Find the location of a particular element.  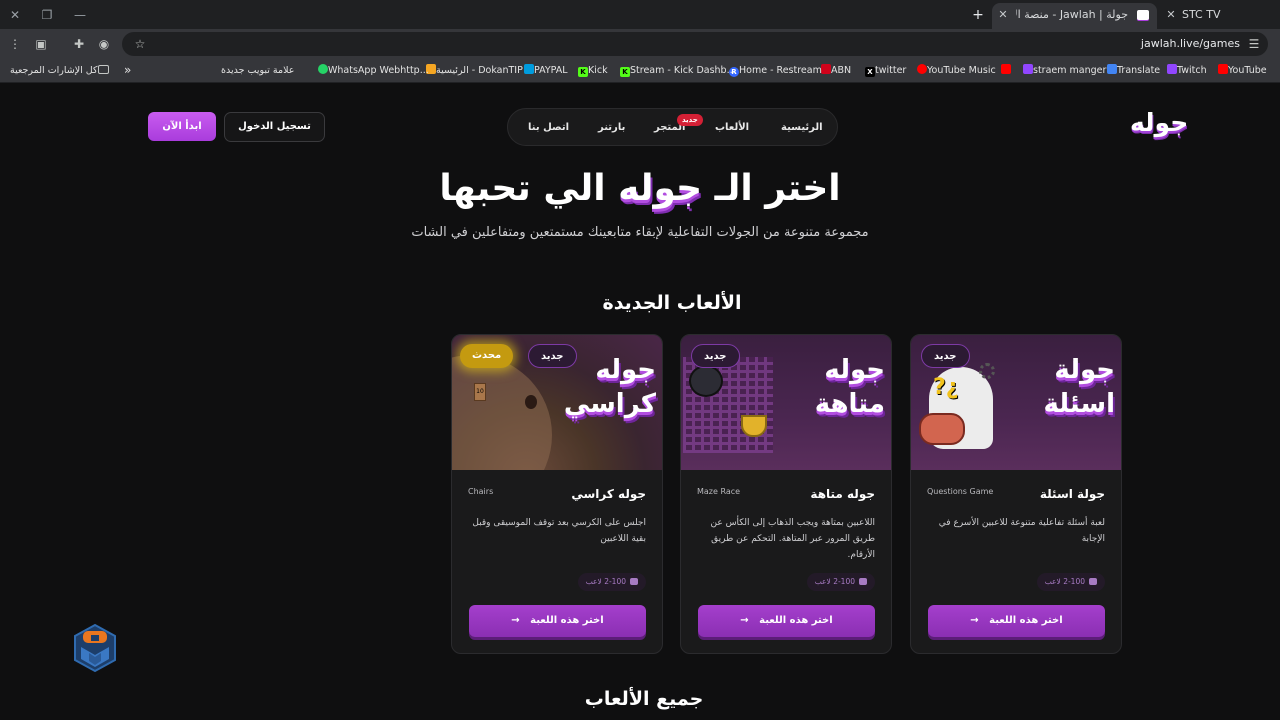

all-games-heading: جميع الألعاب is located at coordinates (644, 699).